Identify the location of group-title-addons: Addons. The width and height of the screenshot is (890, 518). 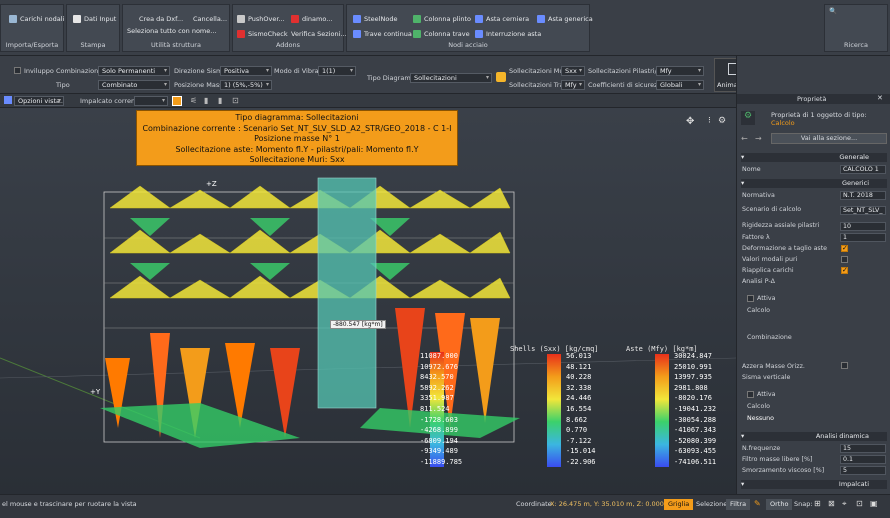
(288, 45).